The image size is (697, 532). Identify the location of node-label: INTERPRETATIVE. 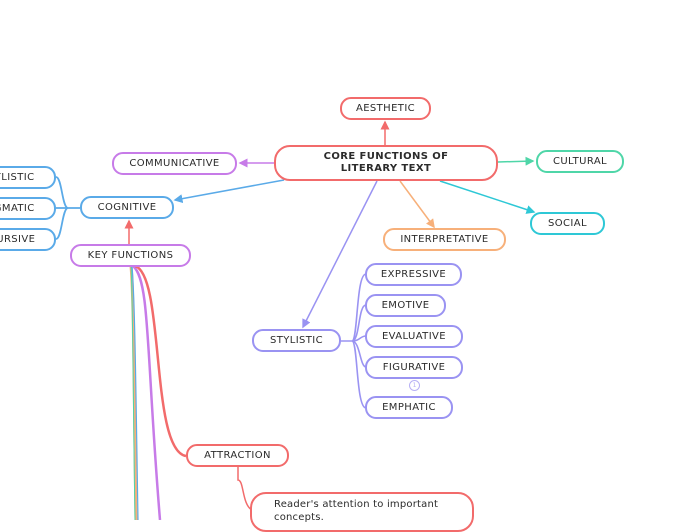
(444, 239).